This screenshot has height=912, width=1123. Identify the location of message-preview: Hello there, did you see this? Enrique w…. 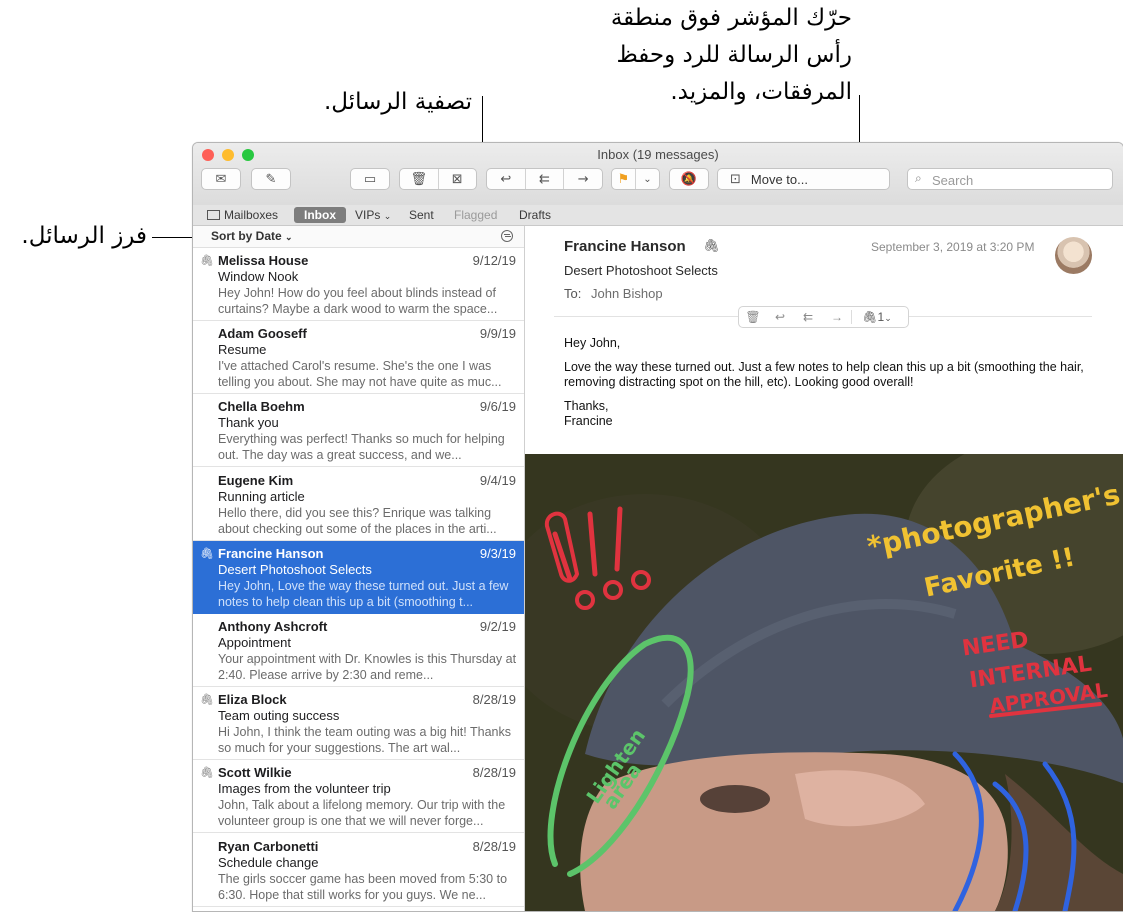
(357, 520).